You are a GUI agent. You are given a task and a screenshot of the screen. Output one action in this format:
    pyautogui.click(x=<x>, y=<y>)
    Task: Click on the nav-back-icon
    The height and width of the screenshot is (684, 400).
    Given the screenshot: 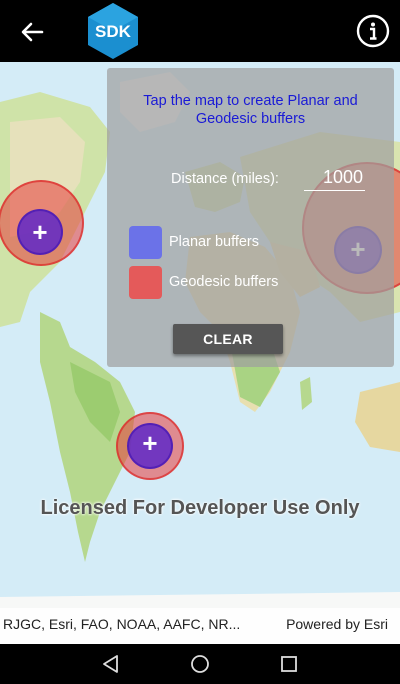 What is the action you would take?
    pyautogui.click(x=111, y=664)
    